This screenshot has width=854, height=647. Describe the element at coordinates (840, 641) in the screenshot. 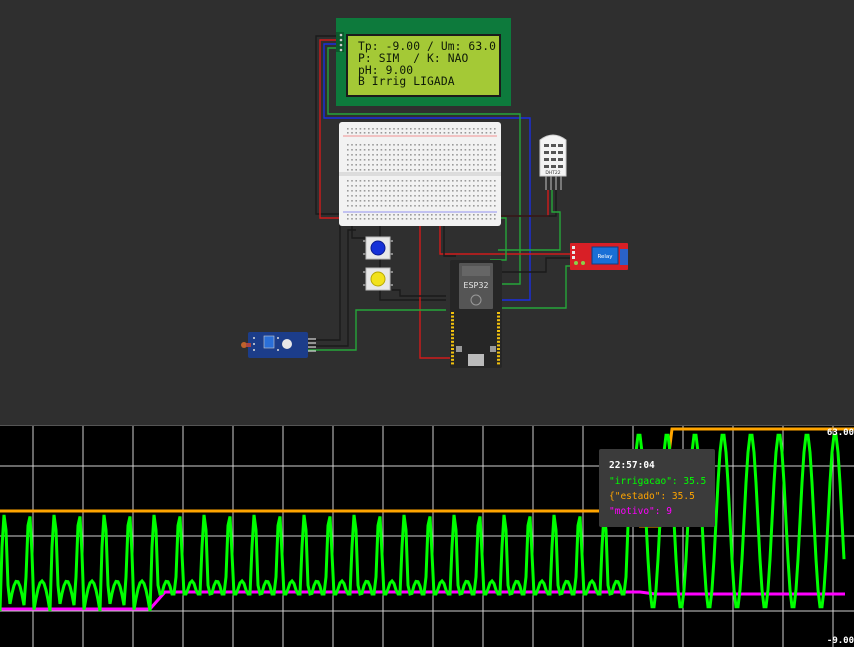

I see `y-min-label: -9.00` at that location.